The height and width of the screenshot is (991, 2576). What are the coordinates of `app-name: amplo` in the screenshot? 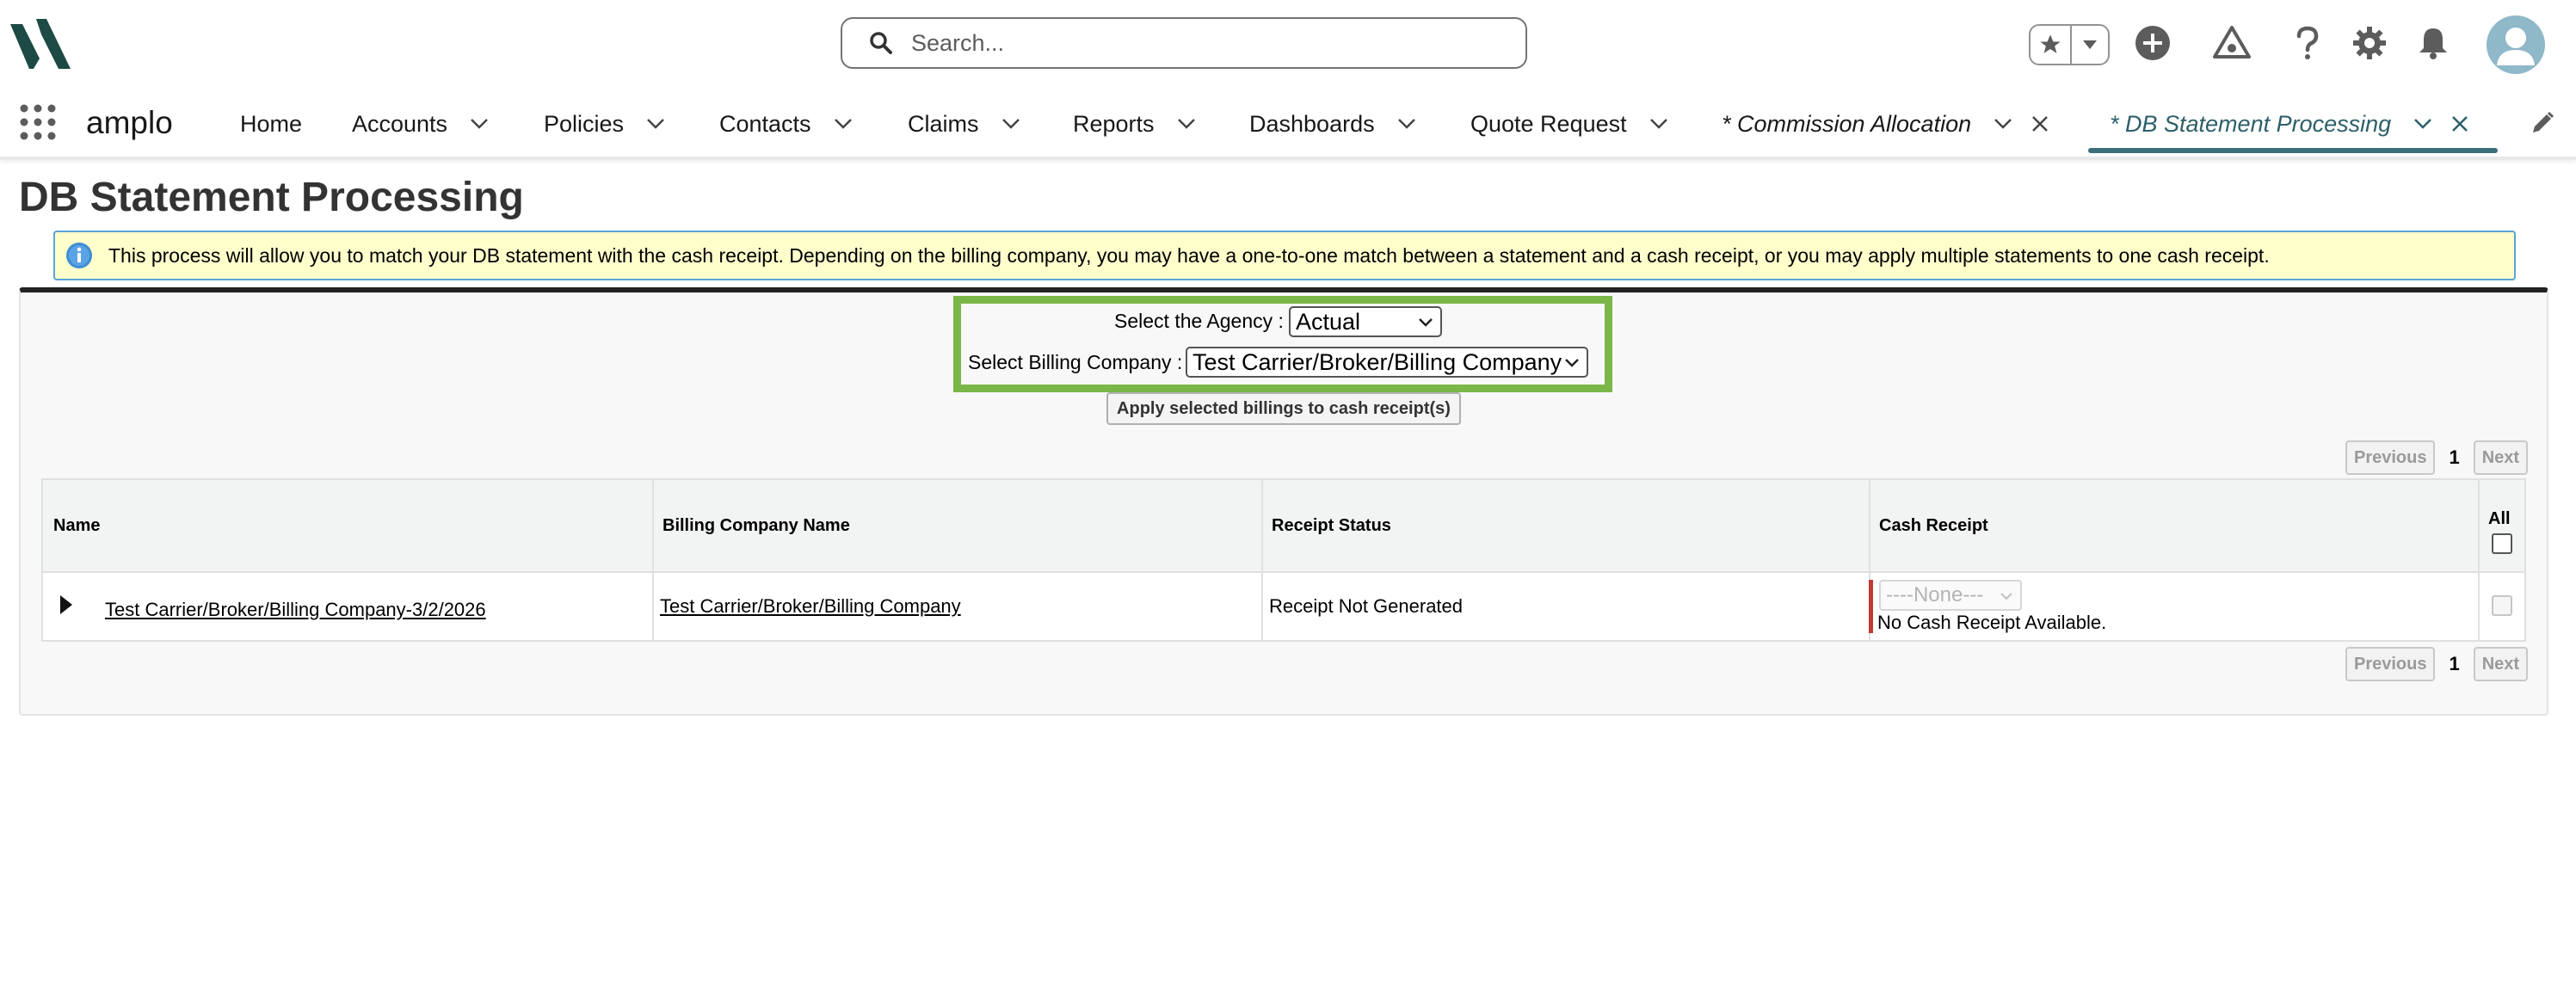 It's located at (129, 123).